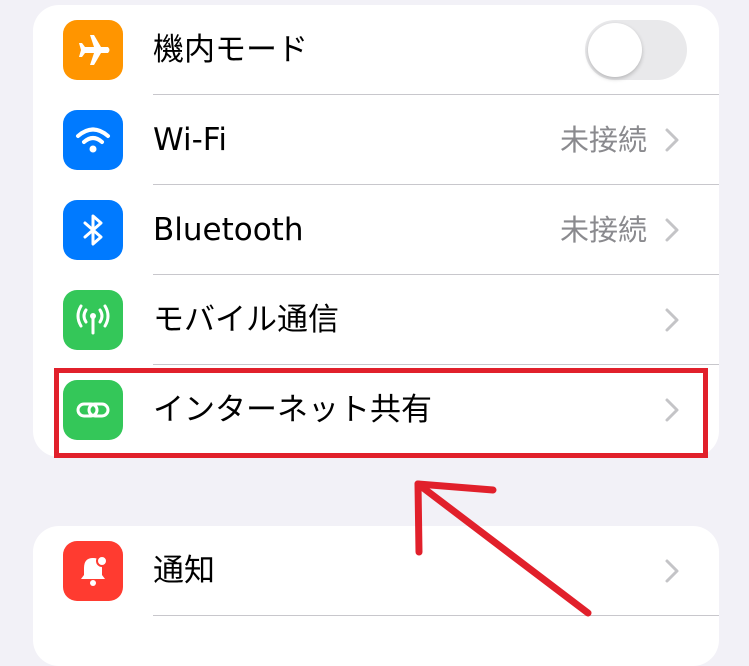  What do you see at coordinates (93, 50) in the screenshot?
I see `airplane-icon` at bounding box center [93, 50].